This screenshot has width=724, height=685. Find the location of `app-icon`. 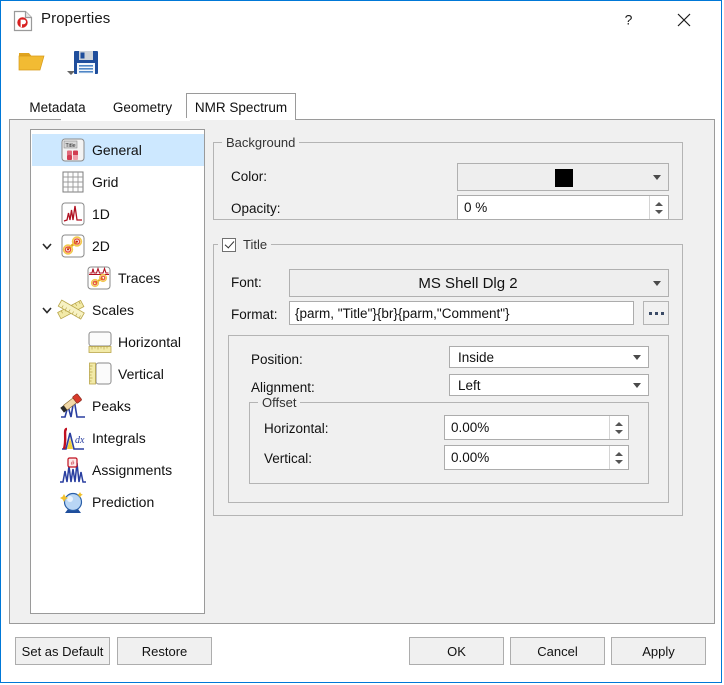

app-icon is located at coordinates (23, 21).